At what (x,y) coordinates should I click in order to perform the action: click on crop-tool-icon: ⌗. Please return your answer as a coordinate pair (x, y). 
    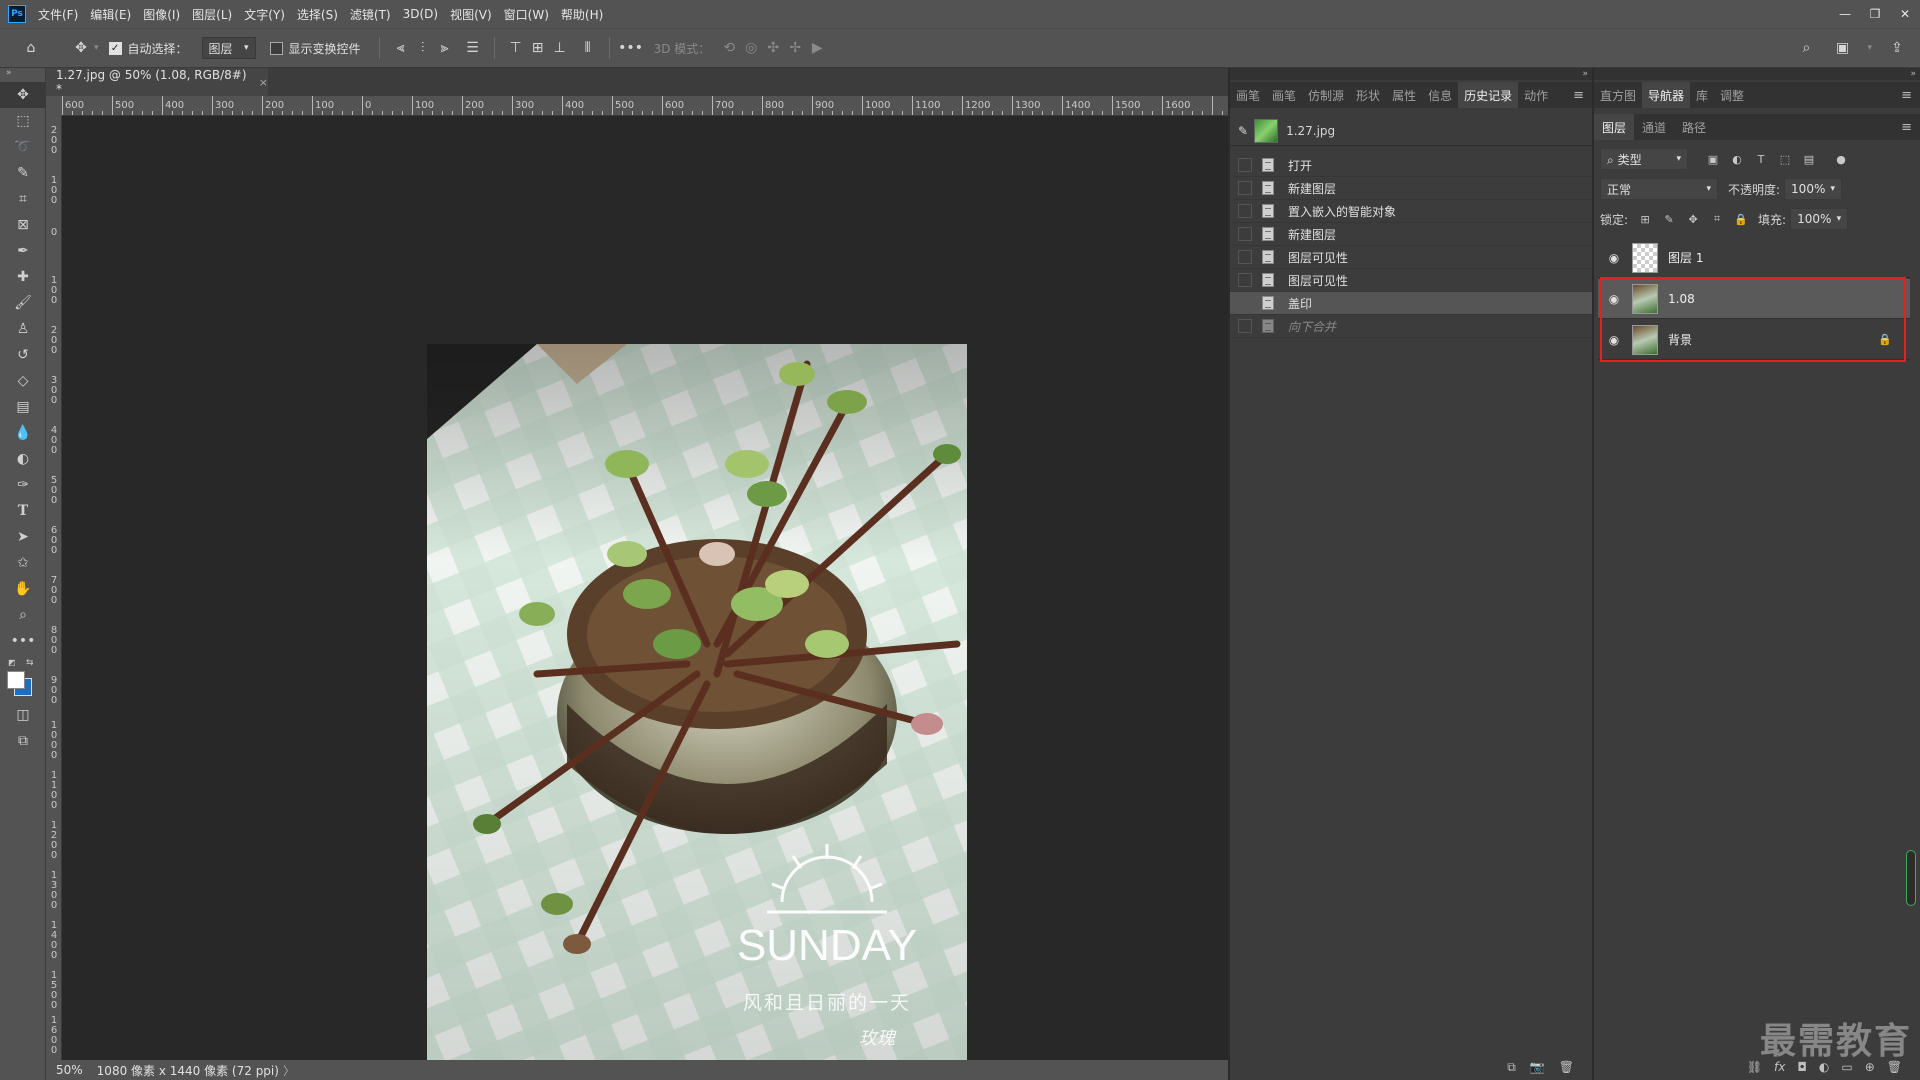
    Looking at the image, I should click on (23, 199).